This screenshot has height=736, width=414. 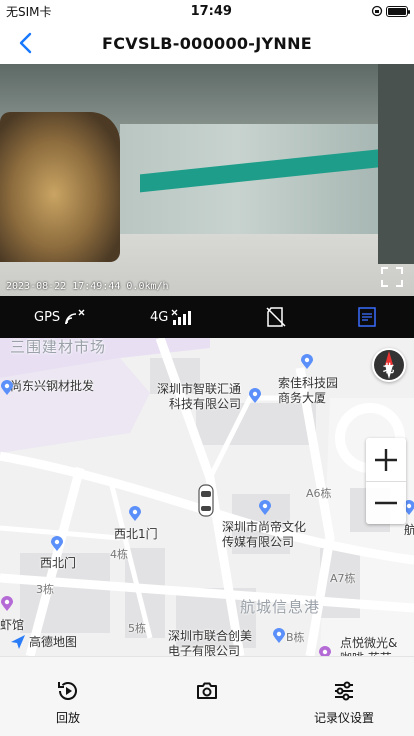 I want to click on compass-north-label: 北, so click(x=388, y=368).